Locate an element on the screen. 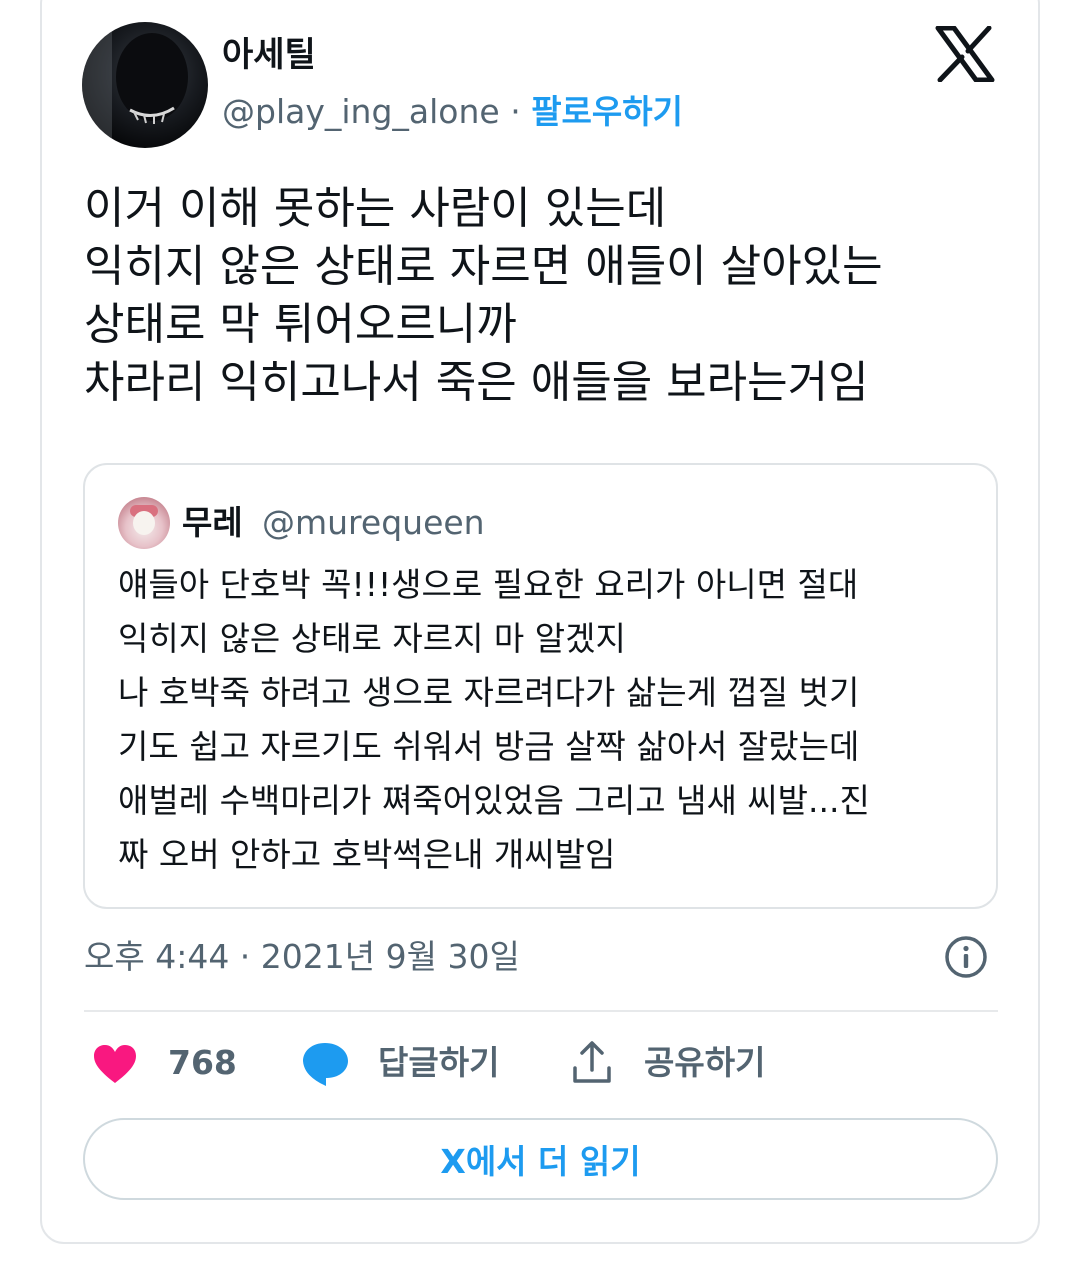 Image resolution: width=1079 pixels, height=1286 pixels. like-count: 768 is located at coordinates (202, 1063).